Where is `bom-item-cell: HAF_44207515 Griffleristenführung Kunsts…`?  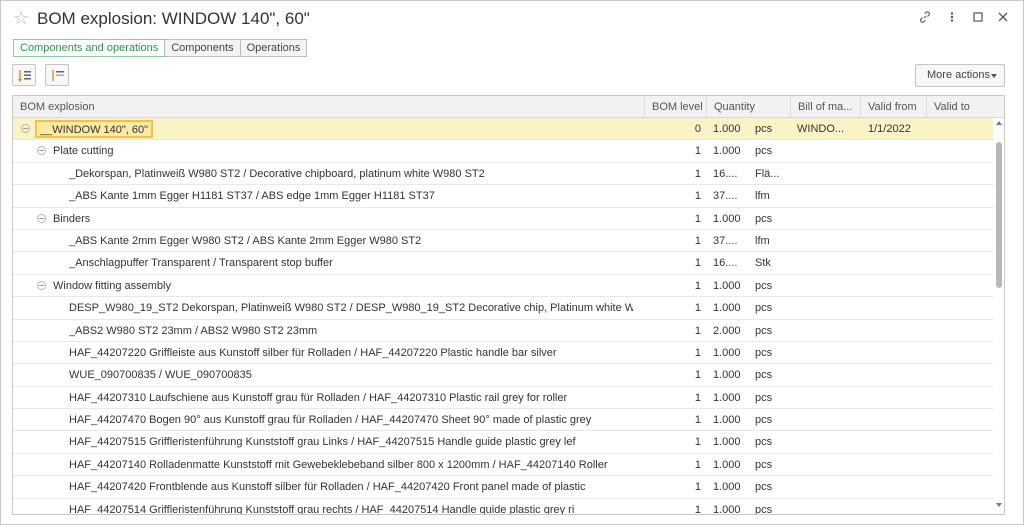
bom-item-cell: HAF_44207515 Griffleristenführung Kunsts… is located at coordinates (327, 442).